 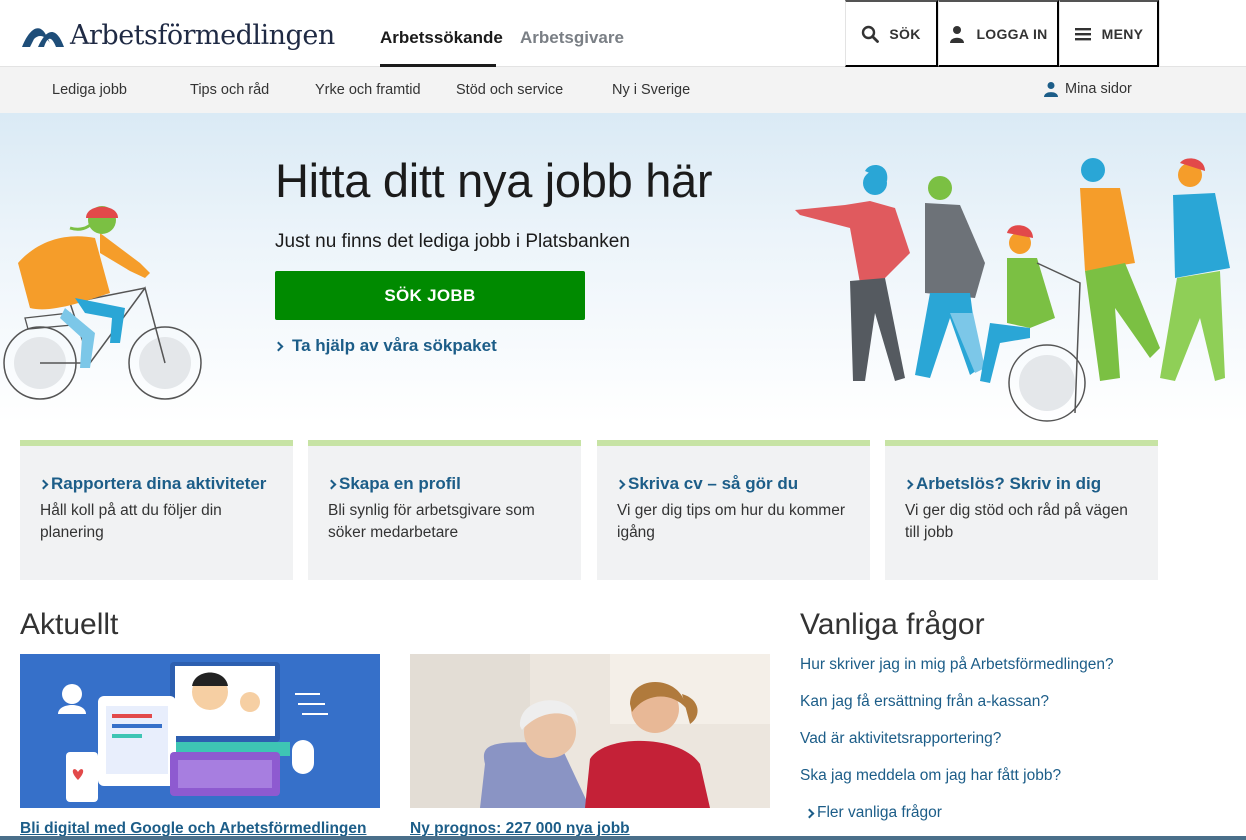 What do you see at coordinates (509, 90) in the screenshot?
I see `subnav-stod-och-service: Stöd och service` at bounding box center [509, 90].